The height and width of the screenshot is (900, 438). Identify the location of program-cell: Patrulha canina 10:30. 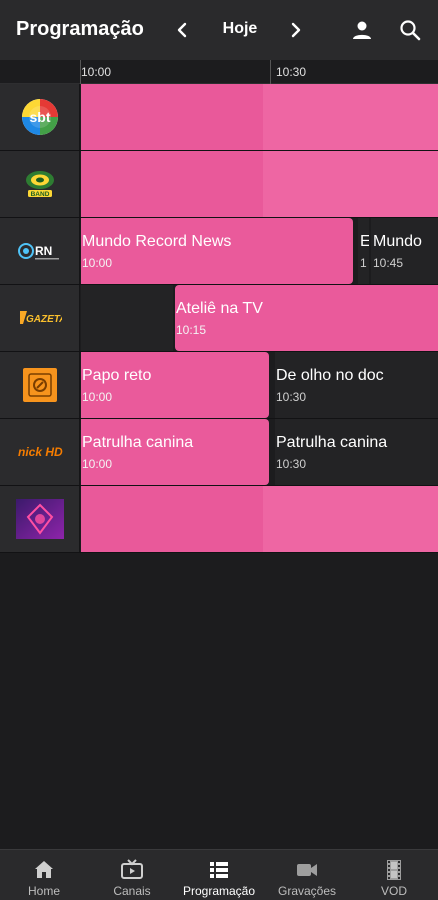
(356, 452).